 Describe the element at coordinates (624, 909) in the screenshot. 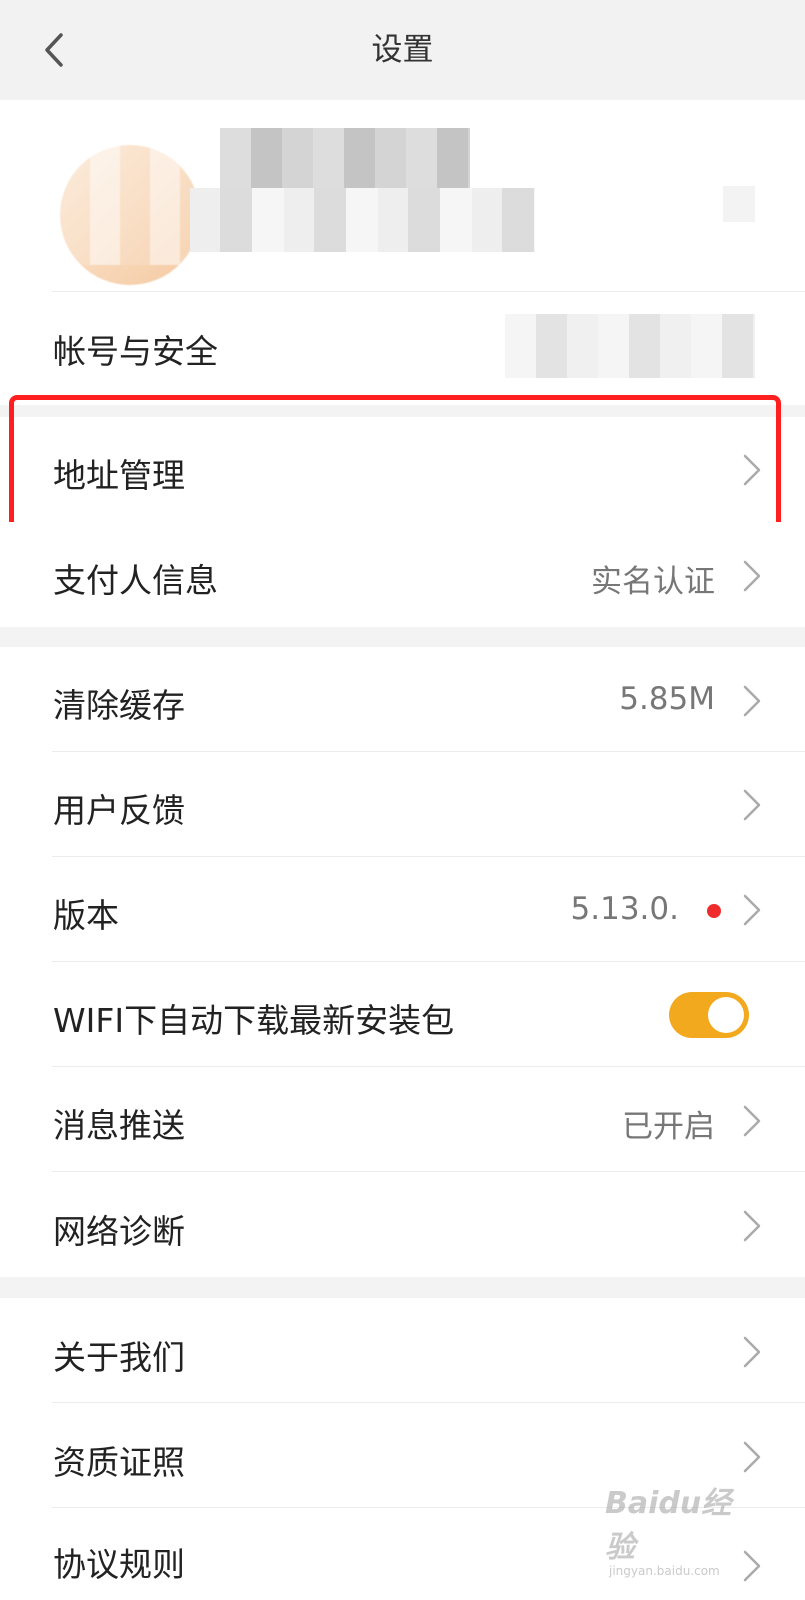

I see `row-value: 5.13.0.` at that location.